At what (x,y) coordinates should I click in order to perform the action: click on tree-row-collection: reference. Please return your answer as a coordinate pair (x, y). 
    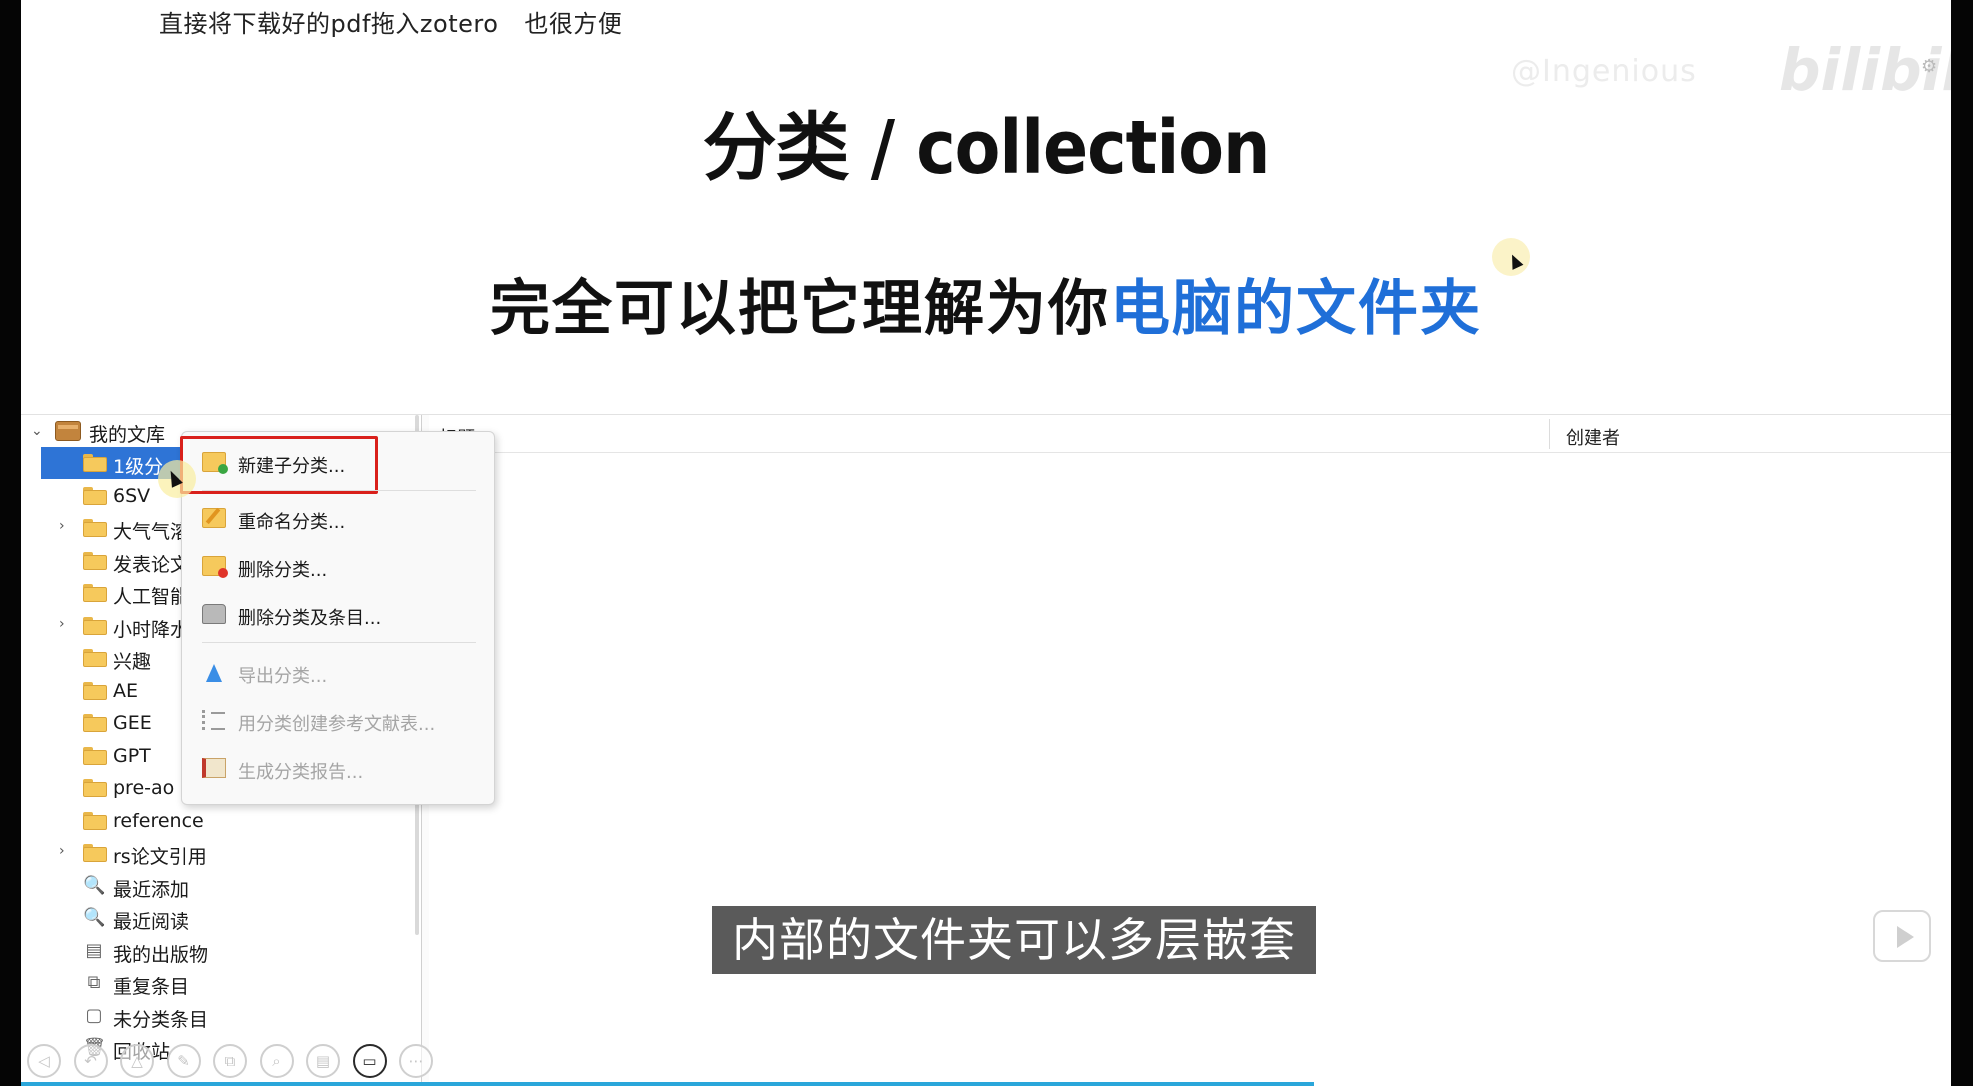
    Looking at the image, I should click on (221, 821).